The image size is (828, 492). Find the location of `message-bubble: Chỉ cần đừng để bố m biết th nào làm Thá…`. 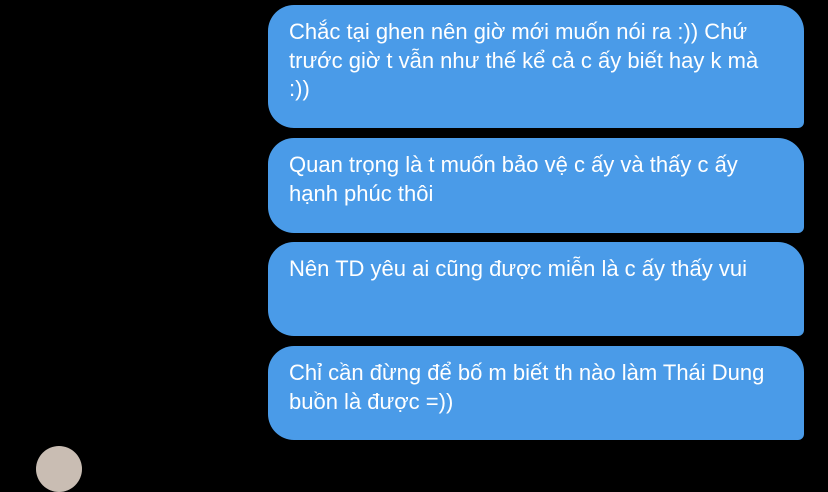

message-bubble: Chỉ cần đừng để bố m biết th nào làm Thá… is located at coordinates (536, 393).